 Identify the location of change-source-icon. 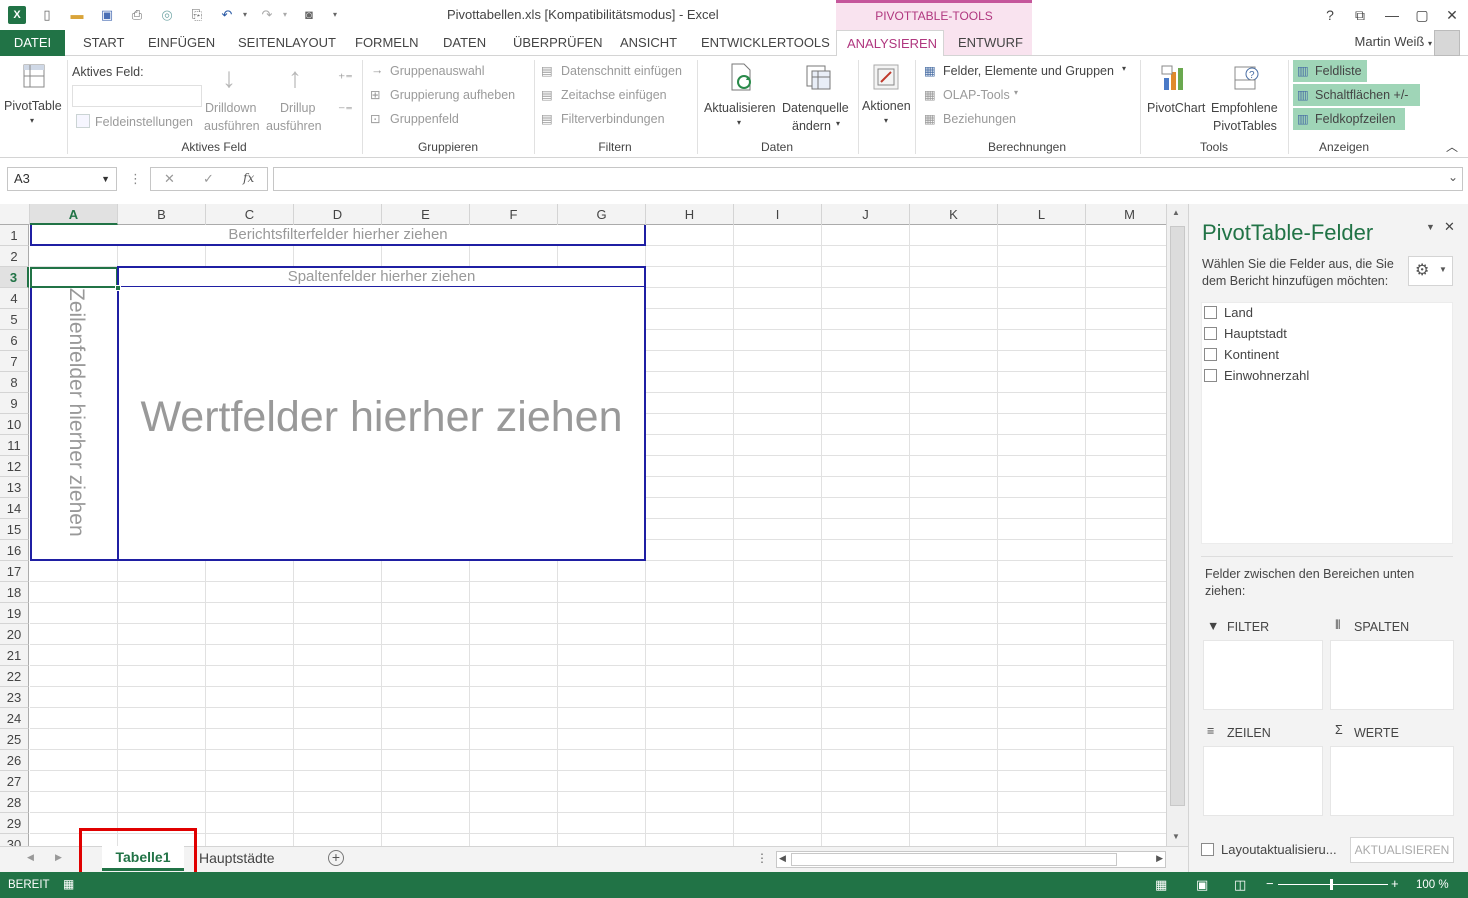
(818, 77).